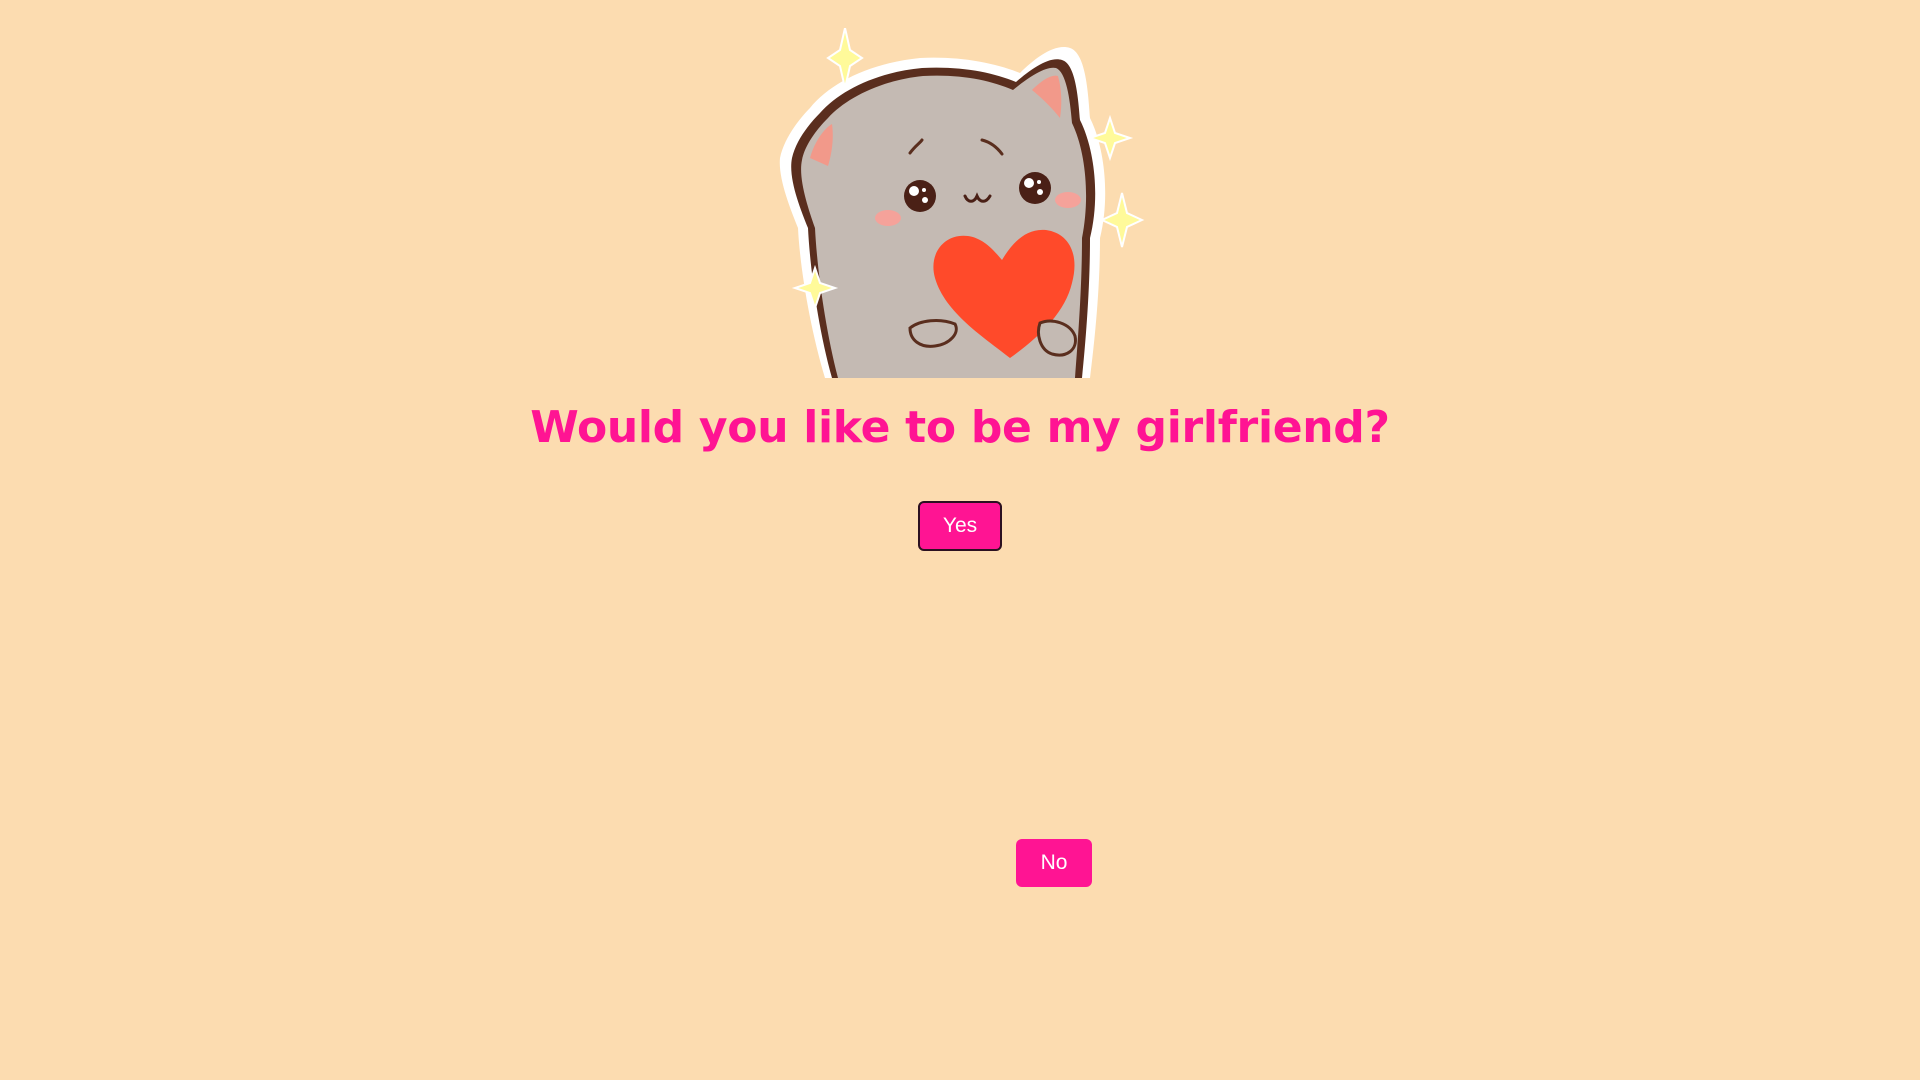 Image resolution: width=1920 pixels, height=1080 pixels. What do you see at coordinates (960, 427) in the screenshot?
I see `question-heading: Would you like to be my girlfriend?` at bounding box center [960, 427].